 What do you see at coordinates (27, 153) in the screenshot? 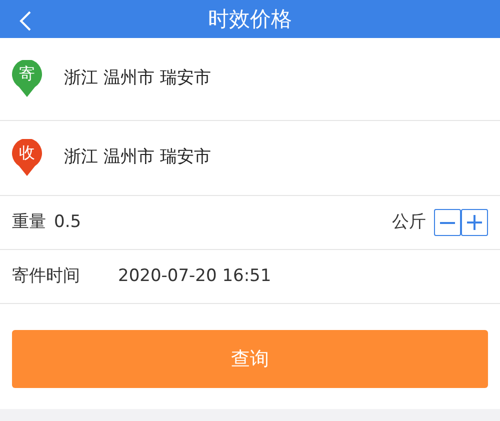
I see `pin-label: 收` at bounding box center [27, 153].